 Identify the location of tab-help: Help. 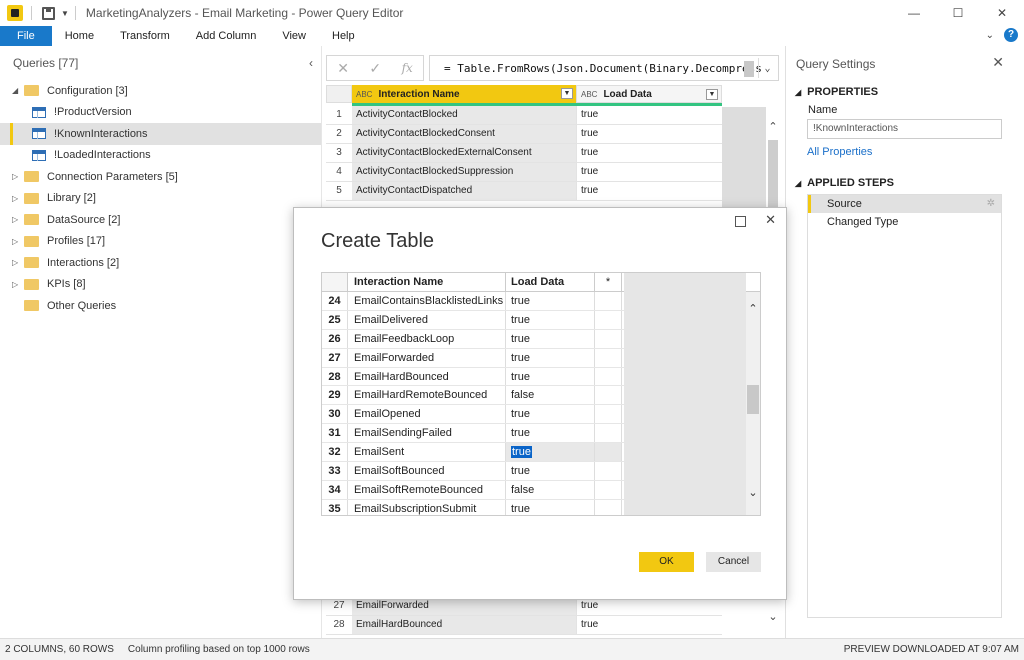
(343, 36).